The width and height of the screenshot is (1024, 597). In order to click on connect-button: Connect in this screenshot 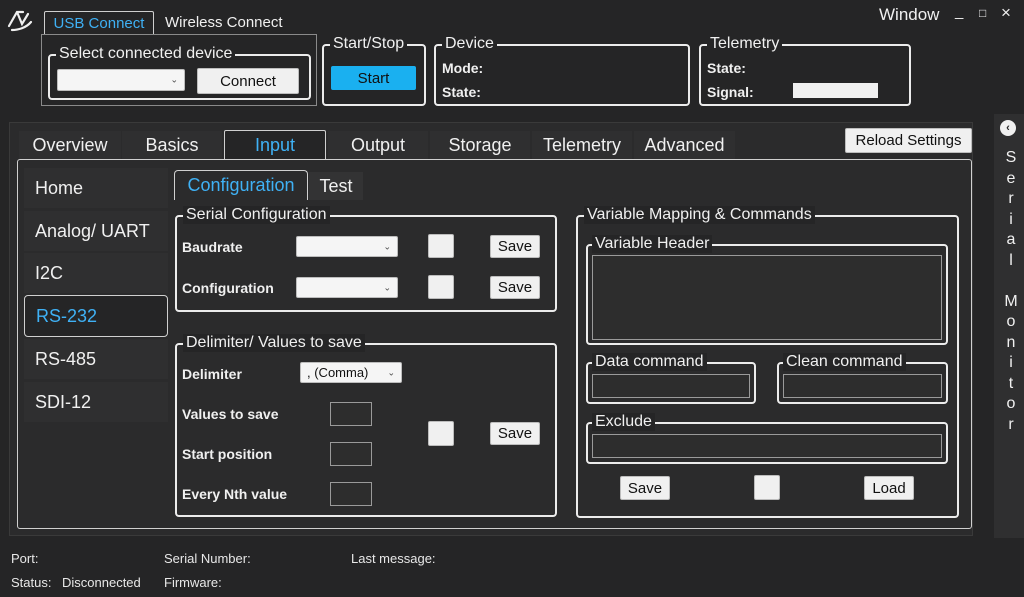, I will do `click(248, 81)`.